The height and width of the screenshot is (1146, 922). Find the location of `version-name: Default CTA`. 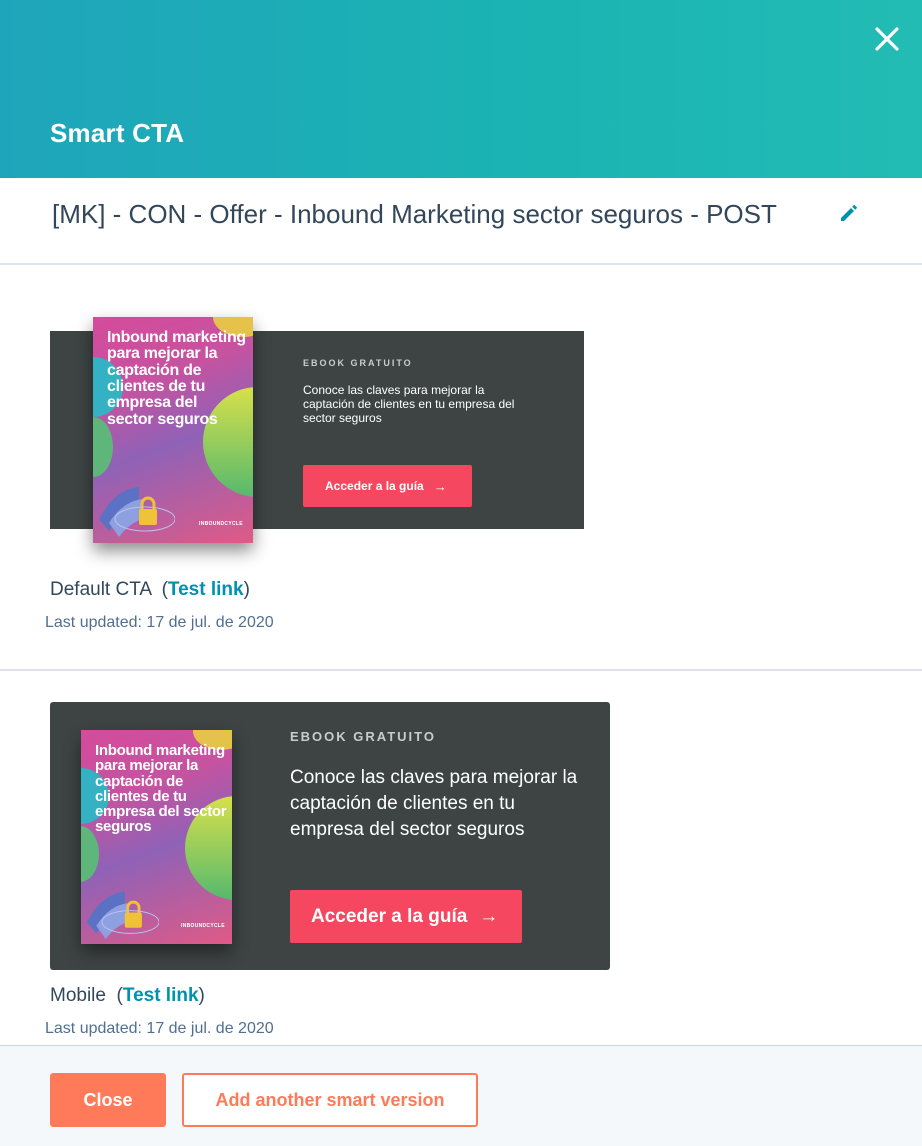

version-name: Default CTA is located at coordinates (101, 589).